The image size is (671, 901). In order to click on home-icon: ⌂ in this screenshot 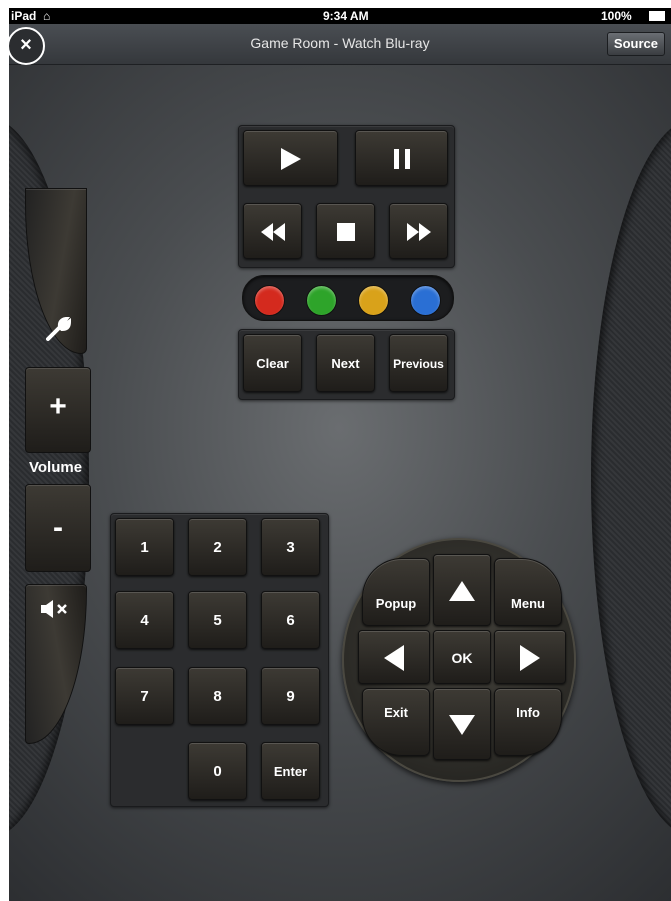, I will do `click(47, 16)`.